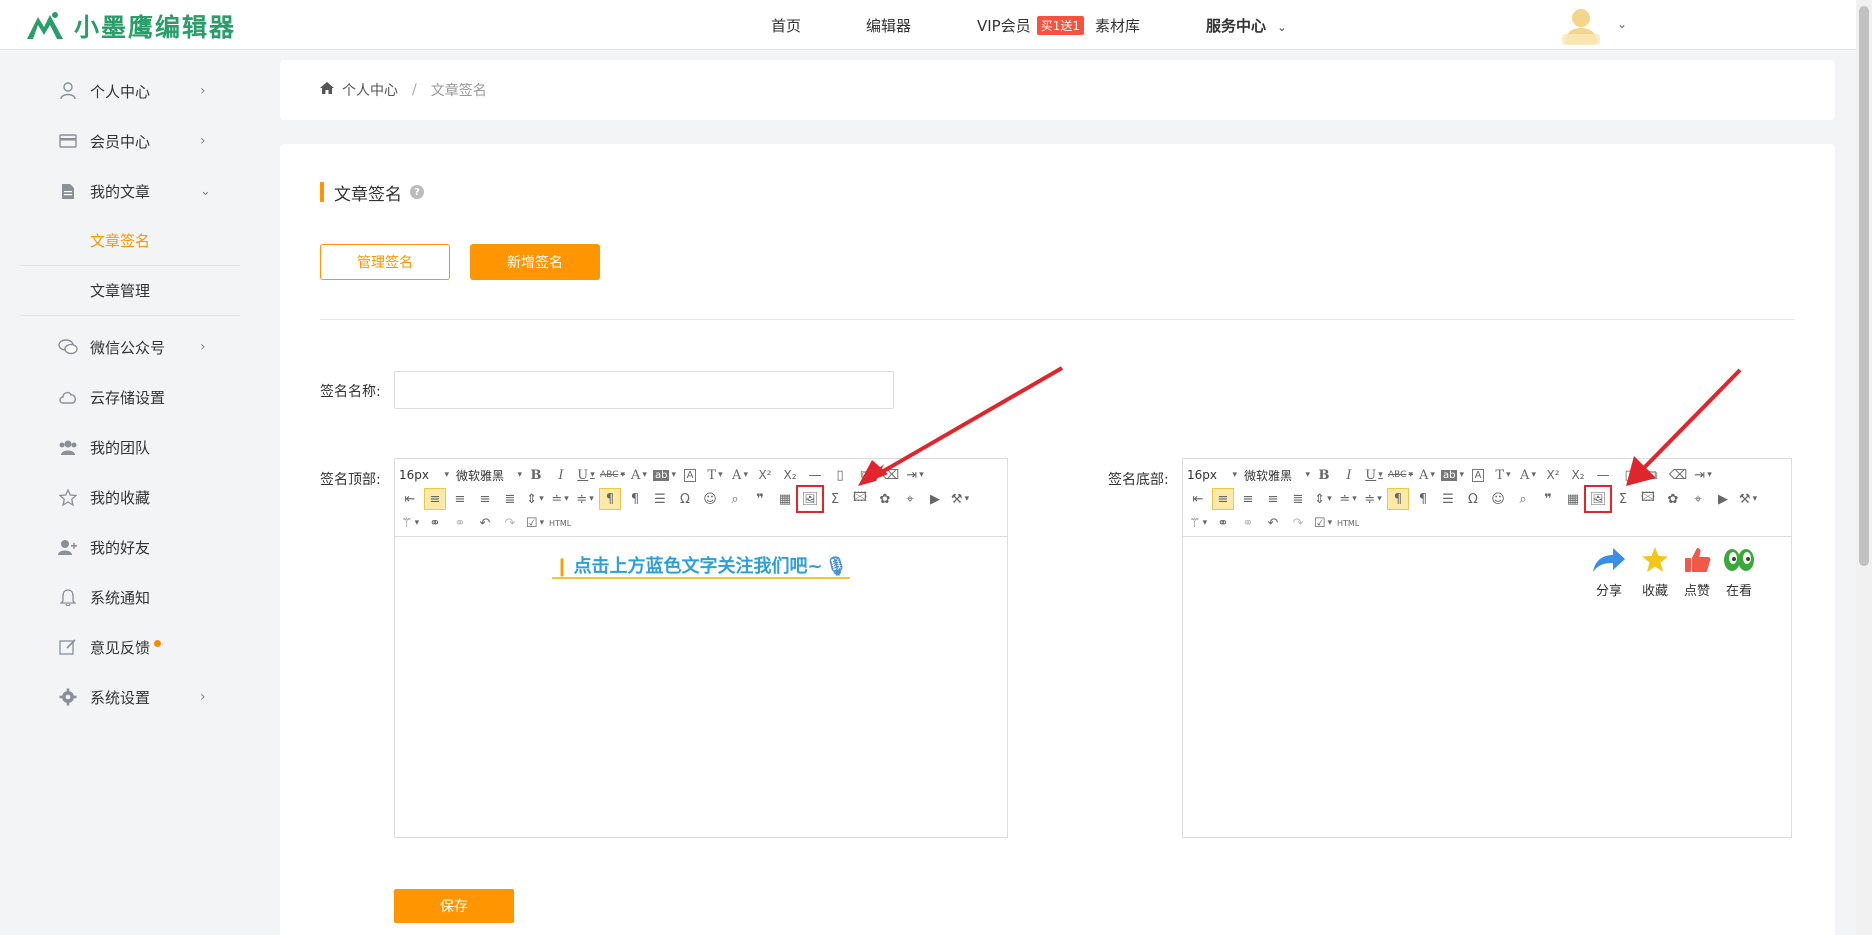  What do you see at coordinates (1703, 475) in the screenshot?
I see `indent-icon: ⇥` at bounding box center [1703, 475].